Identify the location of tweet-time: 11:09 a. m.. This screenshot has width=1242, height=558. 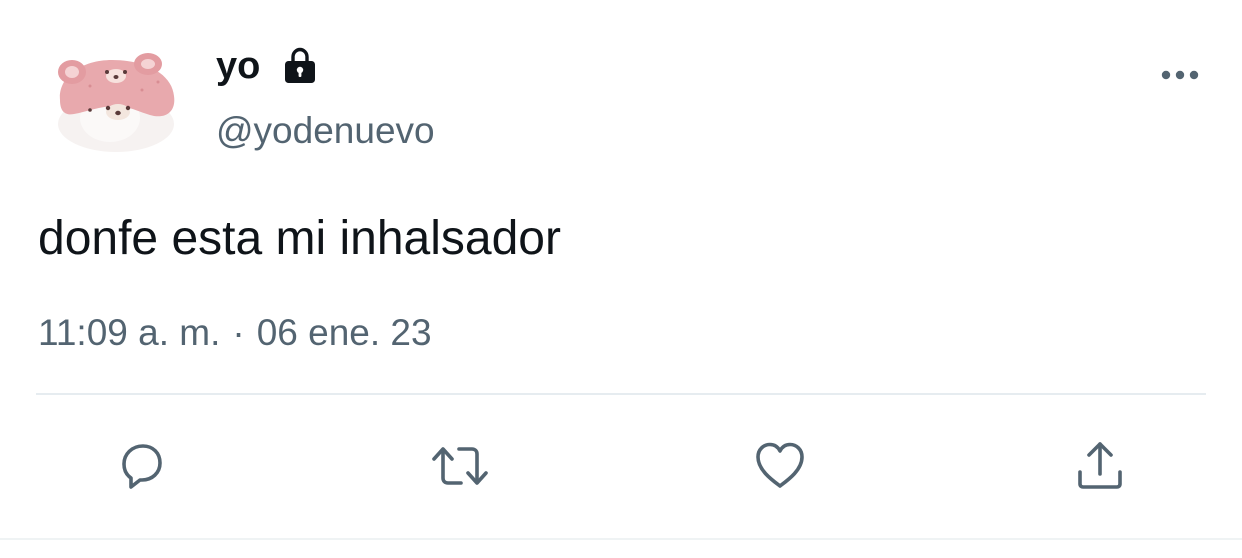
(129, 332).